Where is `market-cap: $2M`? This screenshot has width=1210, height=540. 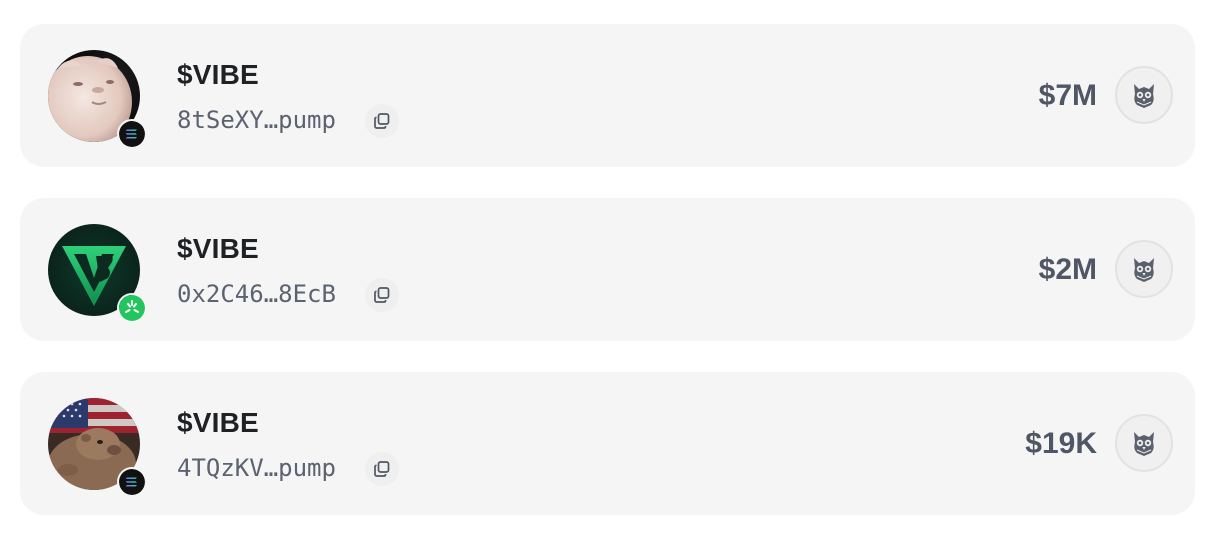
market-cap: $2M is located at coordinates (1067, 269).